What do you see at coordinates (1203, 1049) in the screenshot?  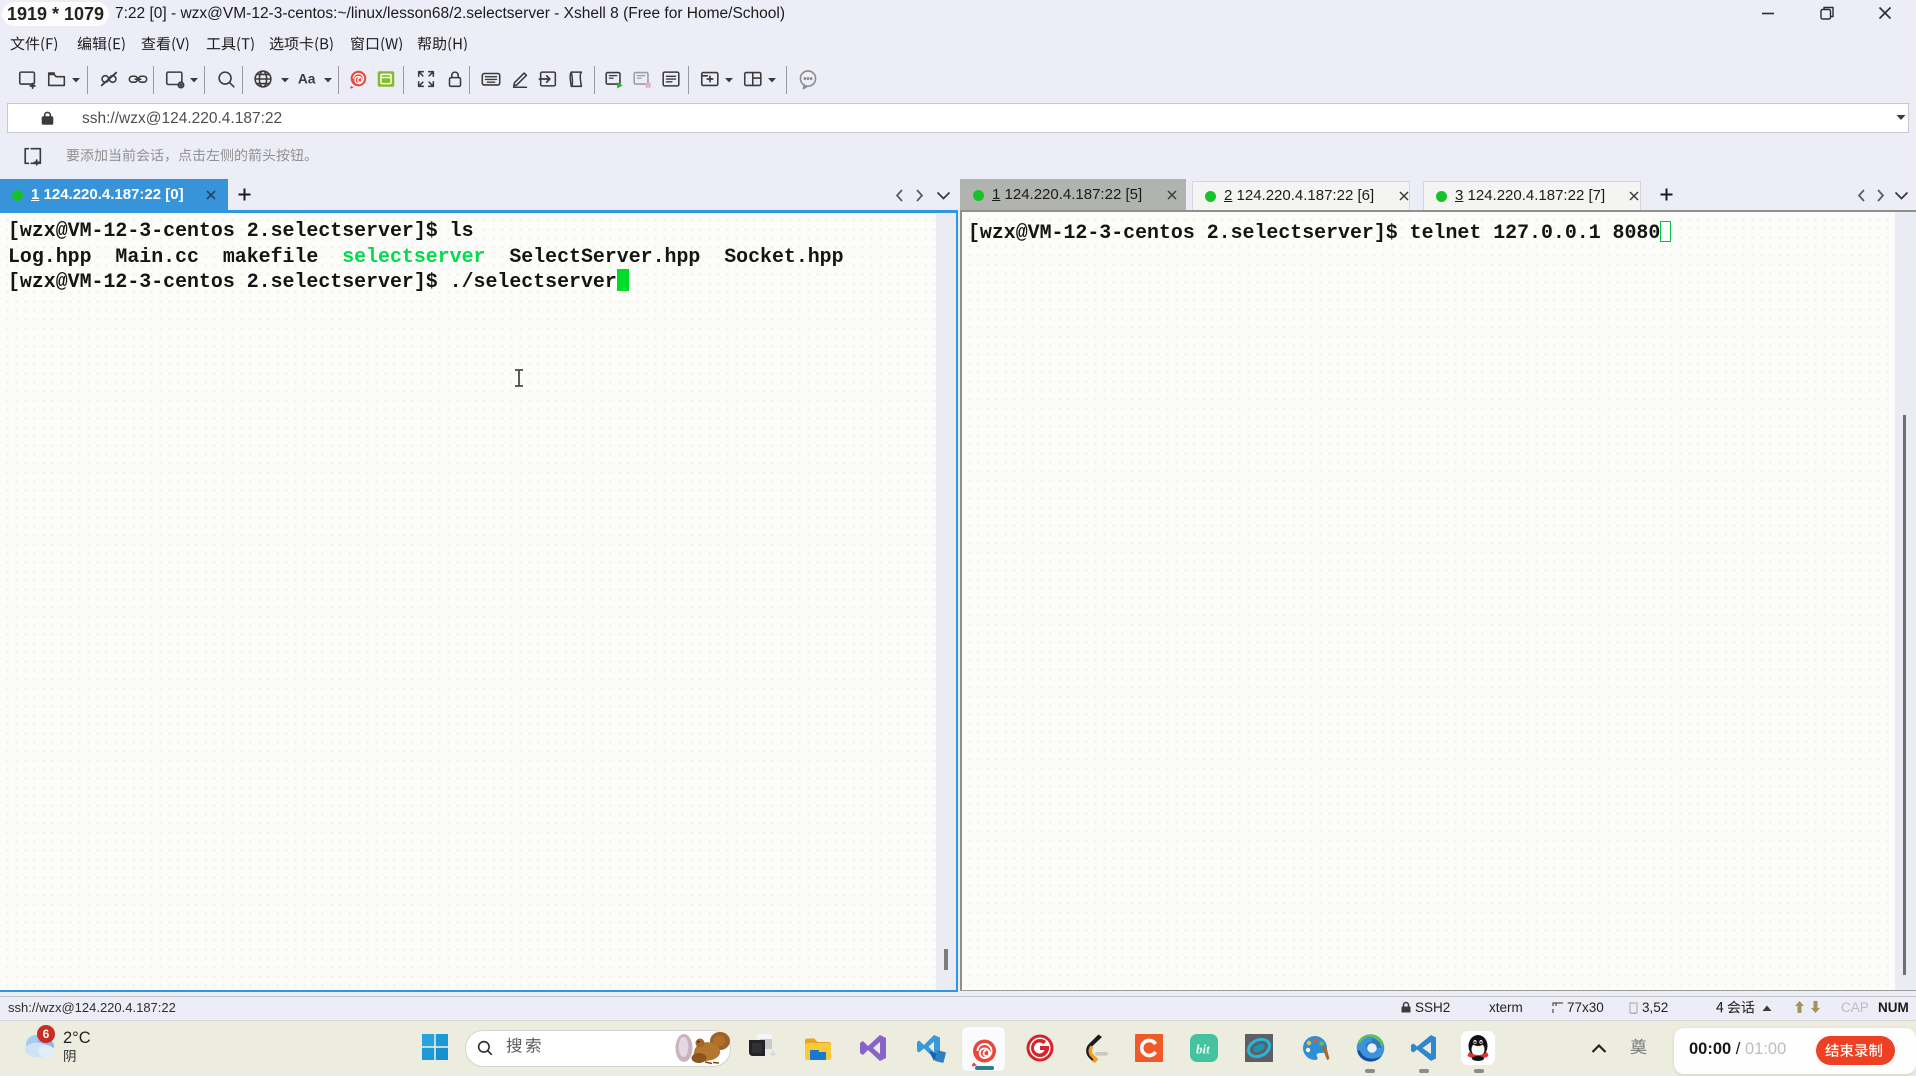 I see `svg-text: bit` at bounding box center [1203, 1049].